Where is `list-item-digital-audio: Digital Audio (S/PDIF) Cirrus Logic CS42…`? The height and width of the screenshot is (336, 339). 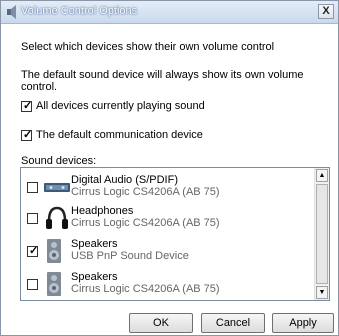 list-item-digital-audio: Digital Audio (S/PDIF) Cirrus Logic CS42… is located at coordinates (166, 187).